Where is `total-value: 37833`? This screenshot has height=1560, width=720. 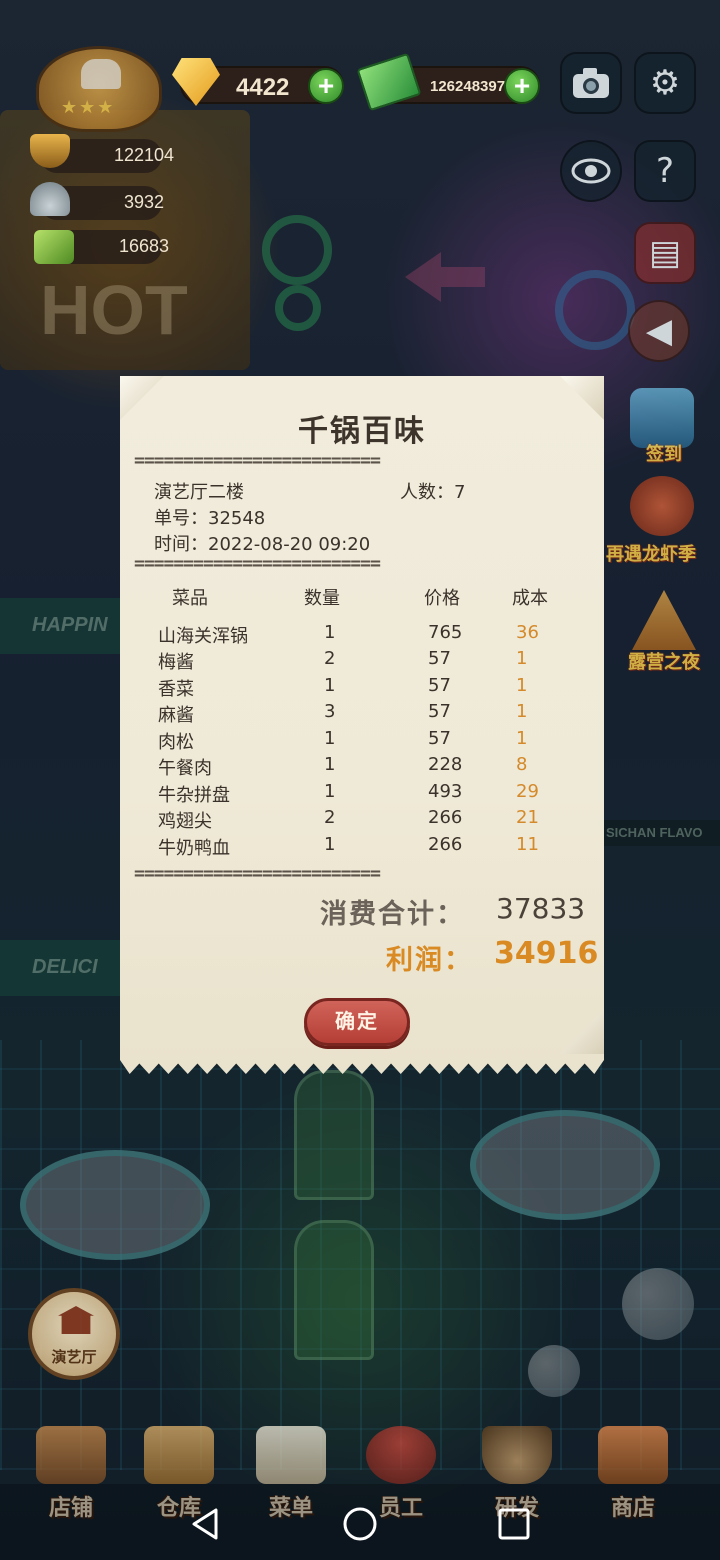 total-value: 37833 is located at coordinates (541, 908).